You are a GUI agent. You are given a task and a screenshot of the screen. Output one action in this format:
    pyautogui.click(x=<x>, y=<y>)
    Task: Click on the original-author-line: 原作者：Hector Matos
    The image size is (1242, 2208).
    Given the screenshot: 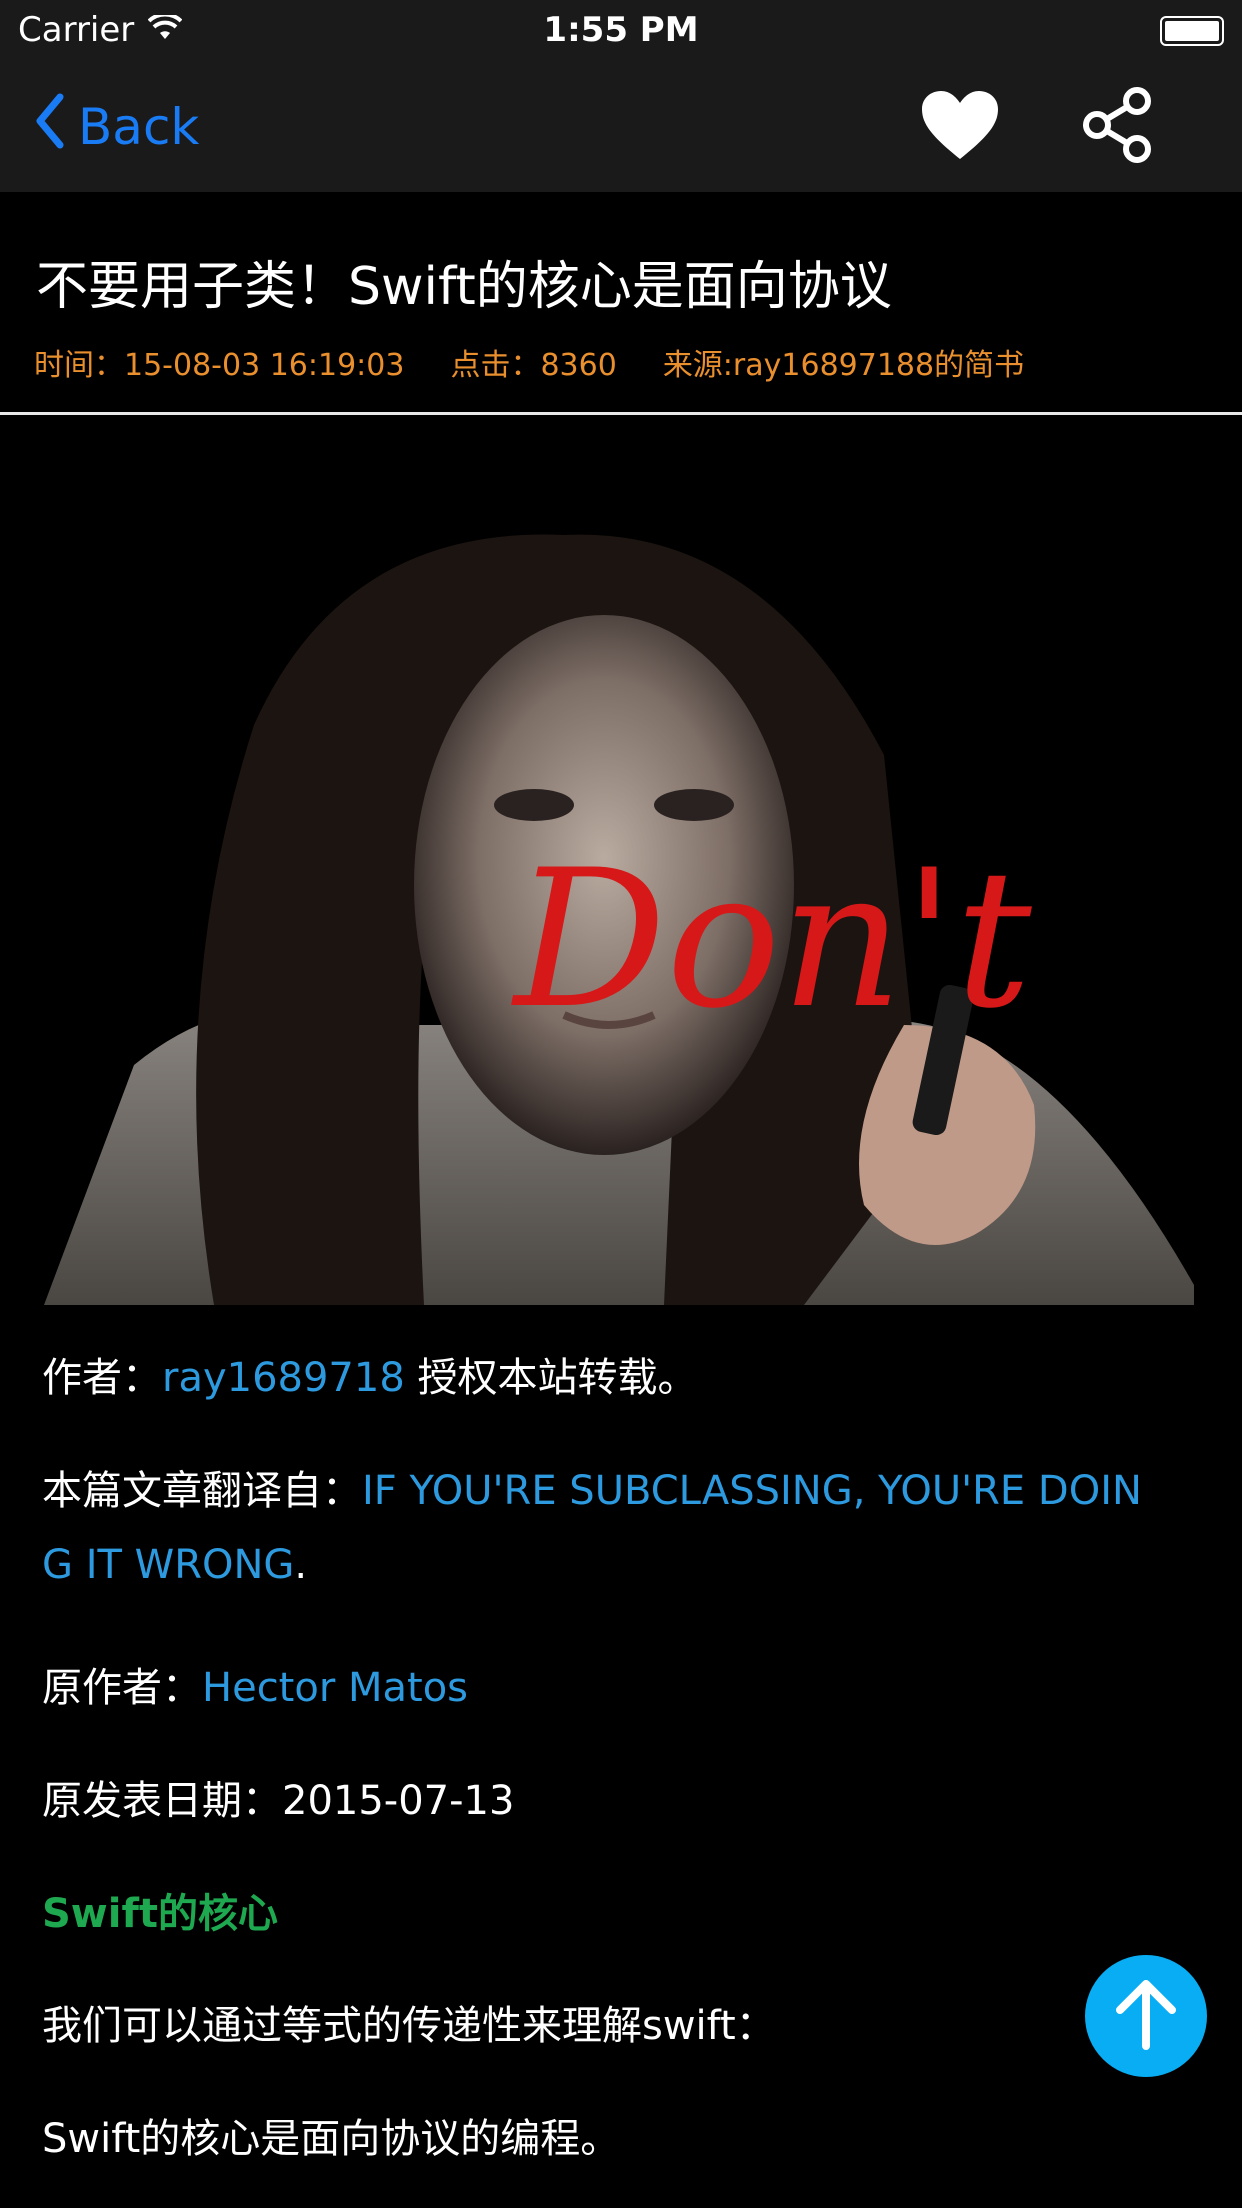 What is the action you would take?
    pyautogui.click(x=255, y=1684)
    